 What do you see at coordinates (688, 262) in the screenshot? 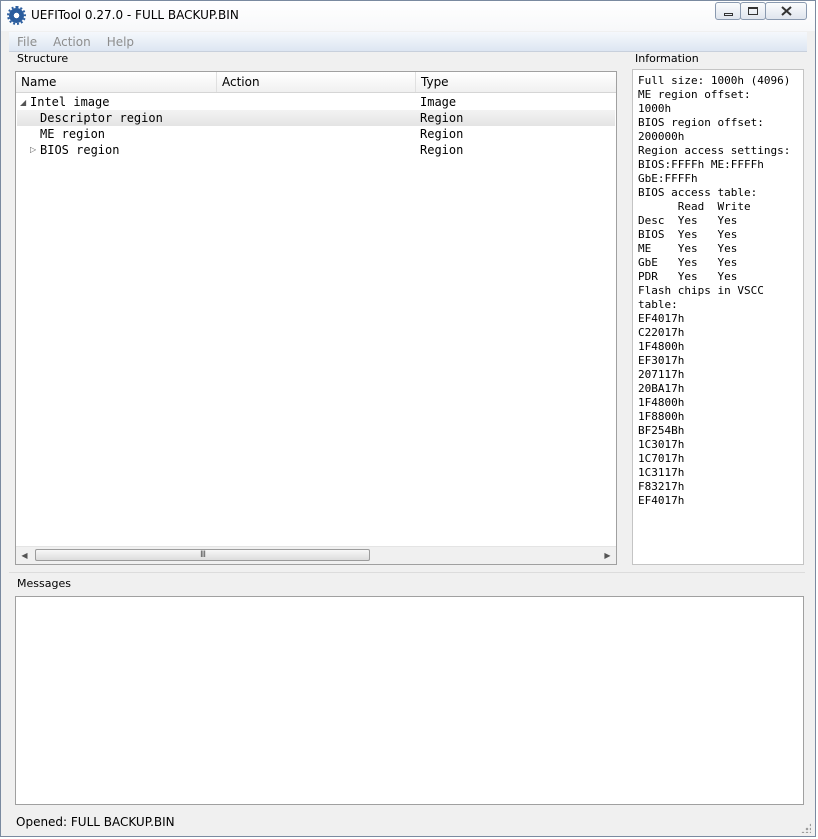
I see `info-line: GbE Yes Yes` at bounding box center [688, 262].